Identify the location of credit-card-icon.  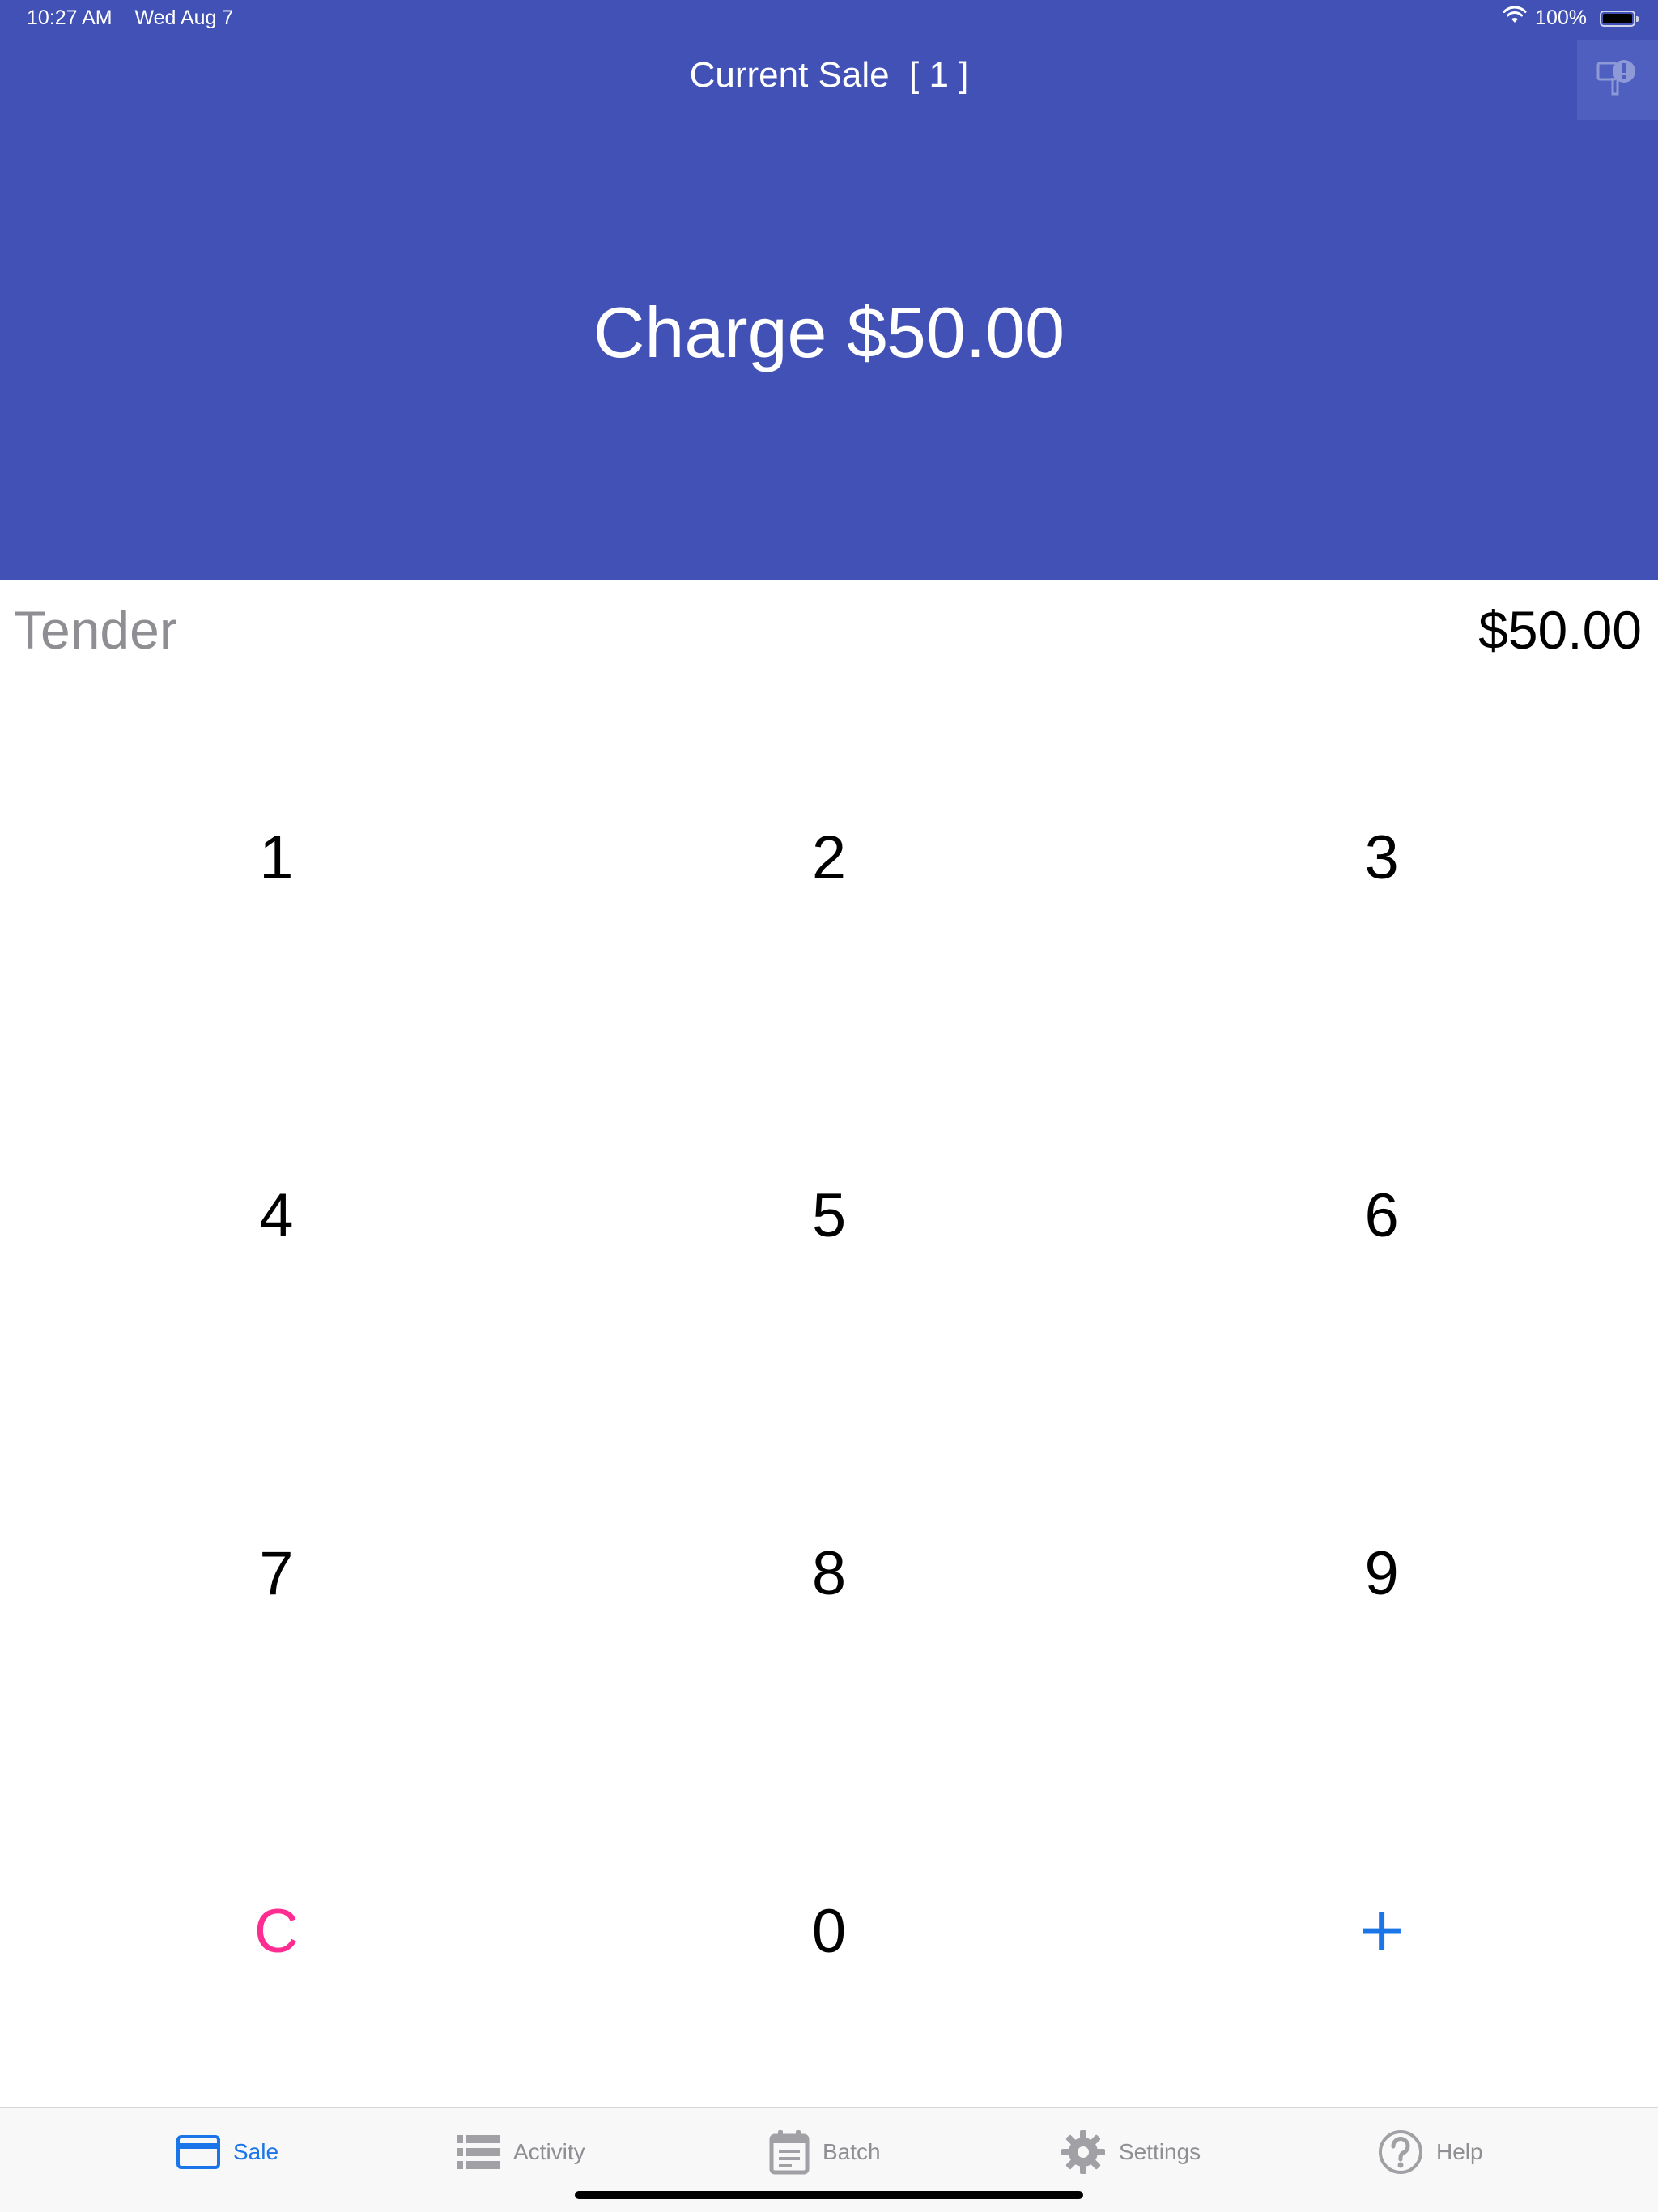
(198, 2152).